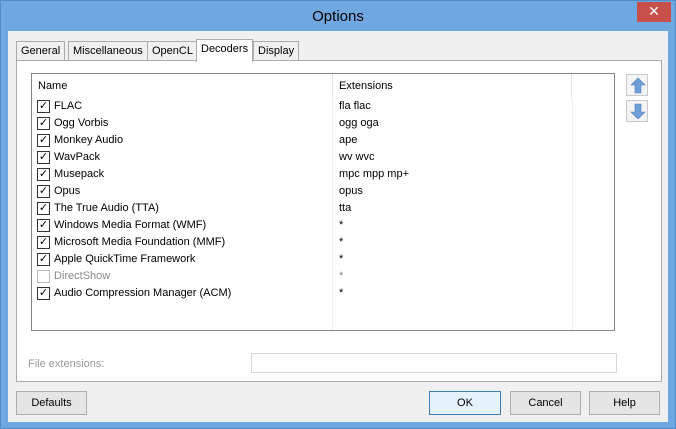 This screenshot has width=676, height=429. Describe the element at coordinates (79, 174) in the screenshot. I see `decoder-name: Musepack` at that location.